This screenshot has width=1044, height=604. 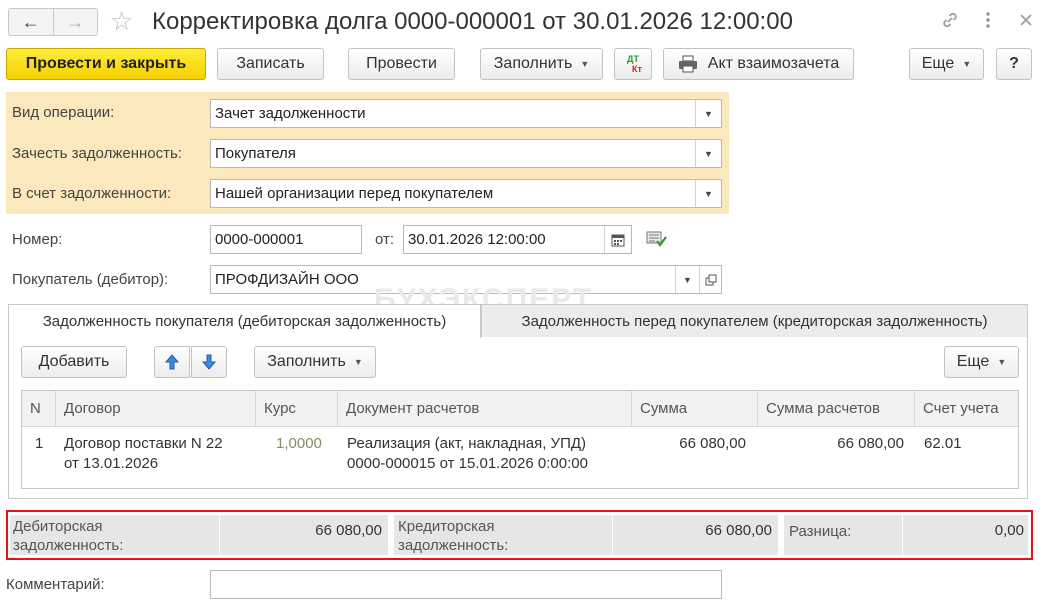 I want to click on against-select: Нашей организации перед покупателем ▼, so click(x=466, y=193).